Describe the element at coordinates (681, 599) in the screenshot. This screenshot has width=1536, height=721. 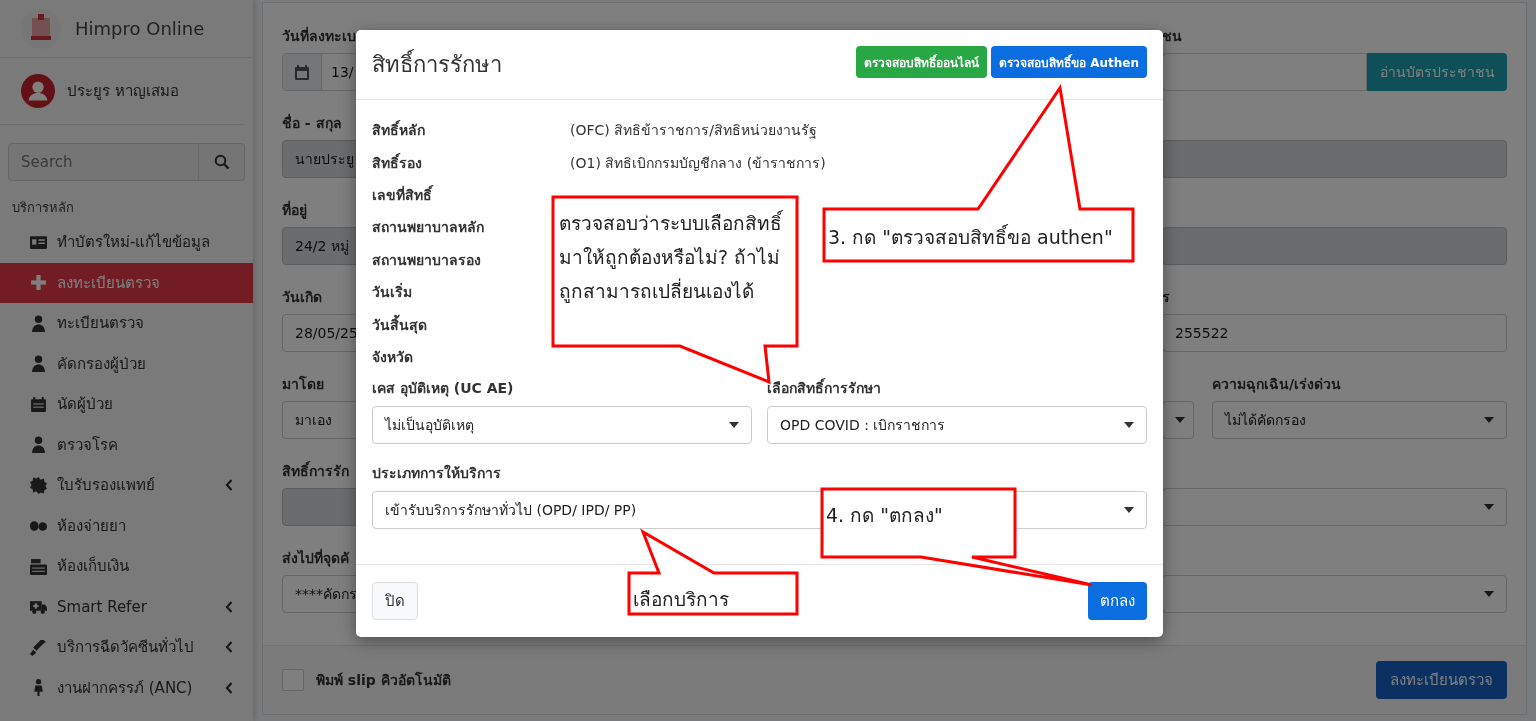
I see `callout-text: เลือกบริการ` at that location.